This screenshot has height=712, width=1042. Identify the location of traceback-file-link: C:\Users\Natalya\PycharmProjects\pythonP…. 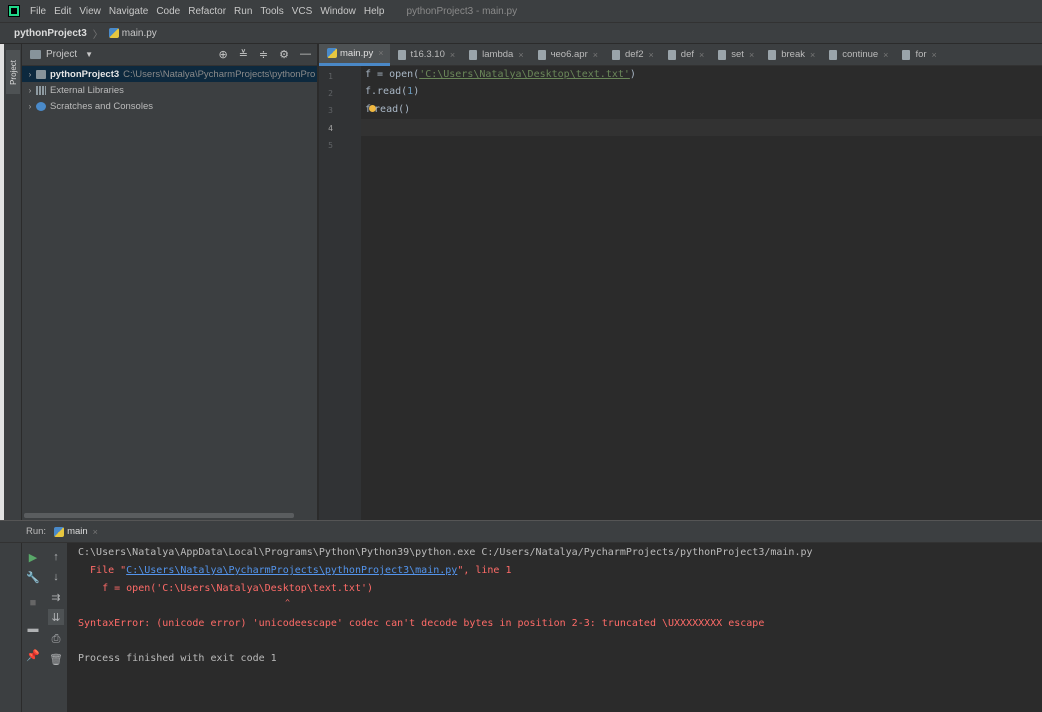
(291, 570).